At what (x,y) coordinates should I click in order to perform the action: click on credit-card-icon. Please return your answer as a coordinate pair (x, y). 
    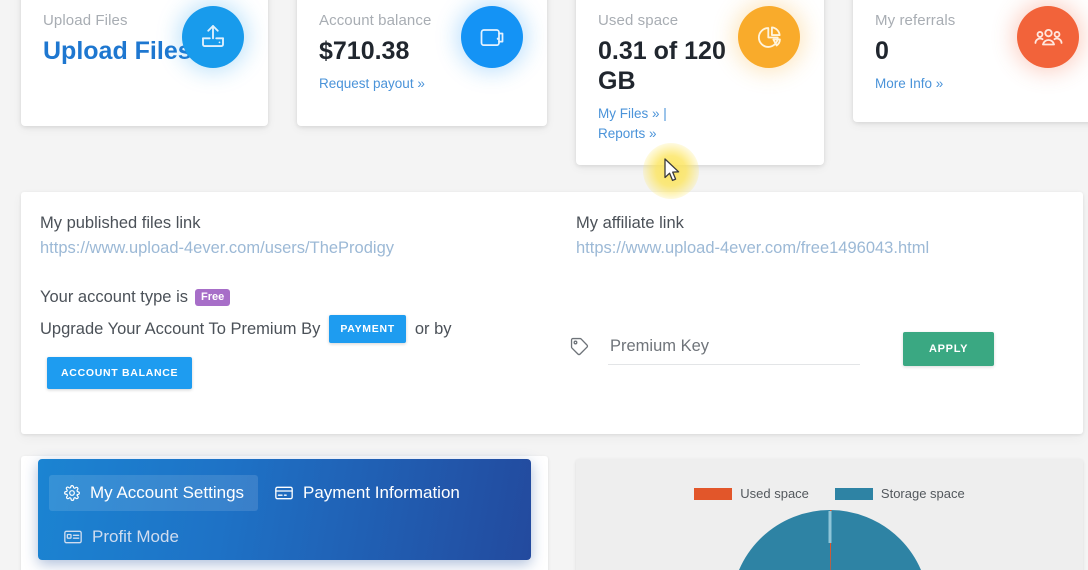
    Looking at the image, I should click on (284, 493).